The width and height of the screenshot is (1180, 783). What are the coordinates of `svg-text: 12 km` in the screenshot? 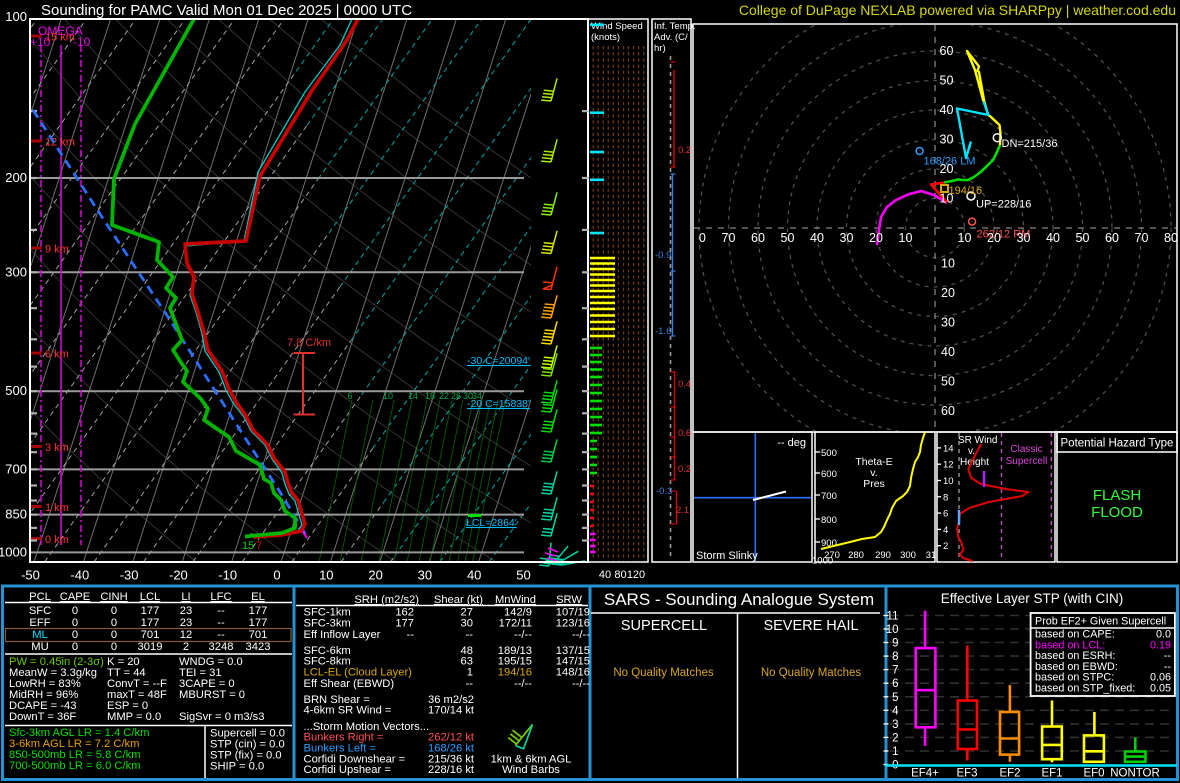 It's located at (60, 143).